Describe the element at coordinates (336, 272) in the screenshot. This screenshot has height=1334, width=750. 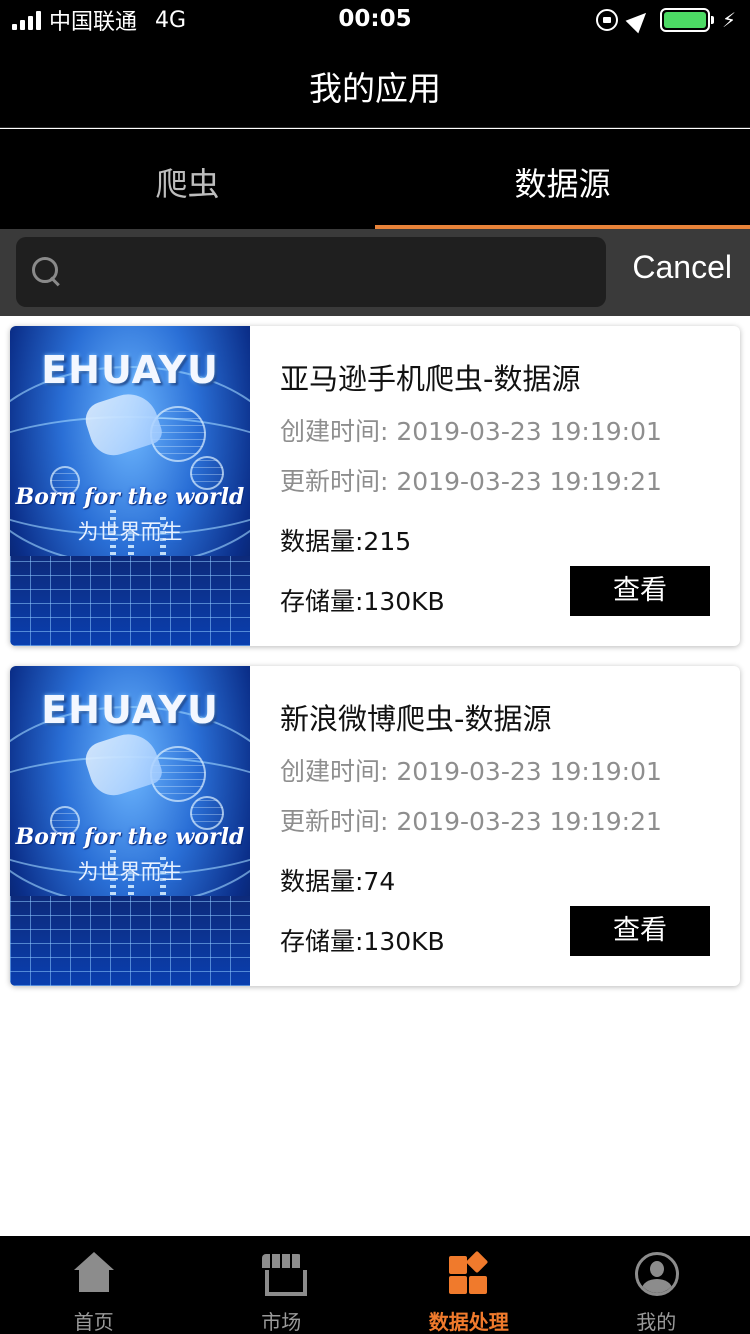
I see `search-input` at that location.